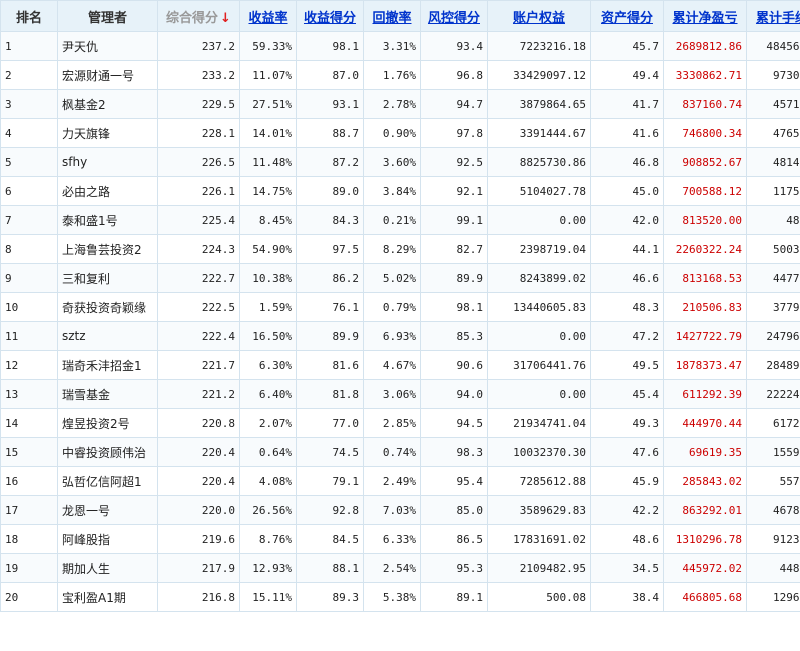  I want to click on cell-total-score: 228.1, so click(198, 133).